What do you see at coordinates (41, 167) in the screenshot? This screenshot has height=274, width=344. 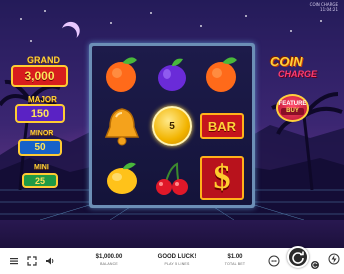 I see `jackpot-mini-label: MINI` at bounding box center [41, 167].